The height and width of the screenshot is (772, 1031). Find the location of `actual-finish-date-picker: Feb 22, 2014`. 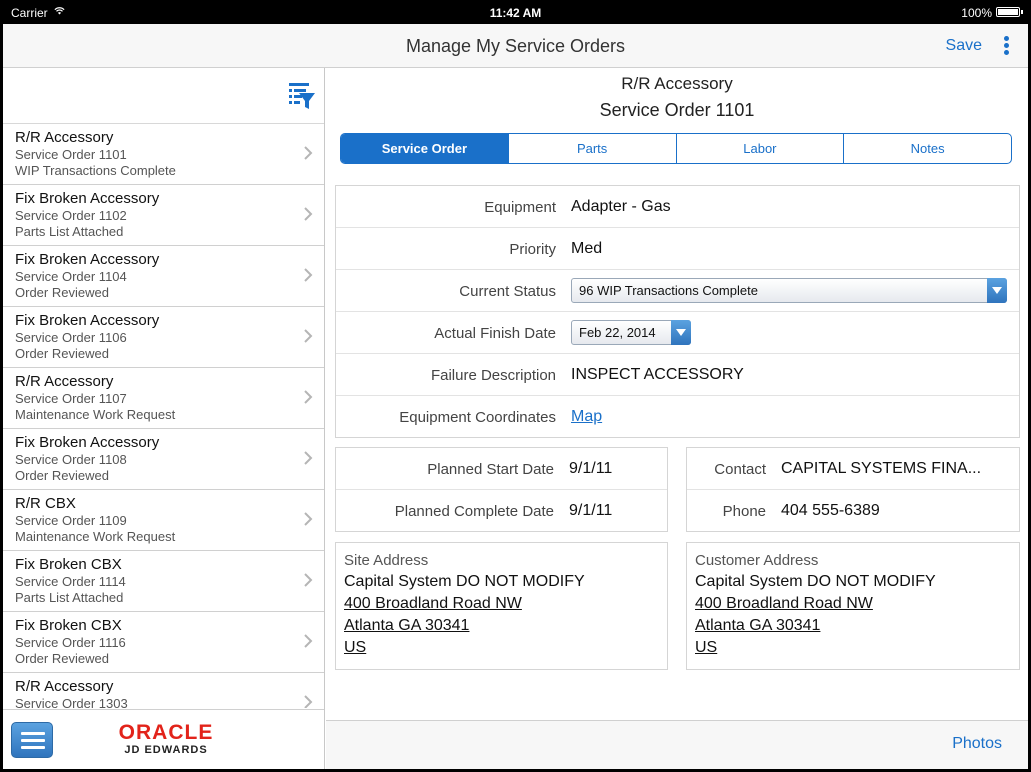

actual-finish-date-picker: Feb 22, 2014 is located at coordinates (631, 332).